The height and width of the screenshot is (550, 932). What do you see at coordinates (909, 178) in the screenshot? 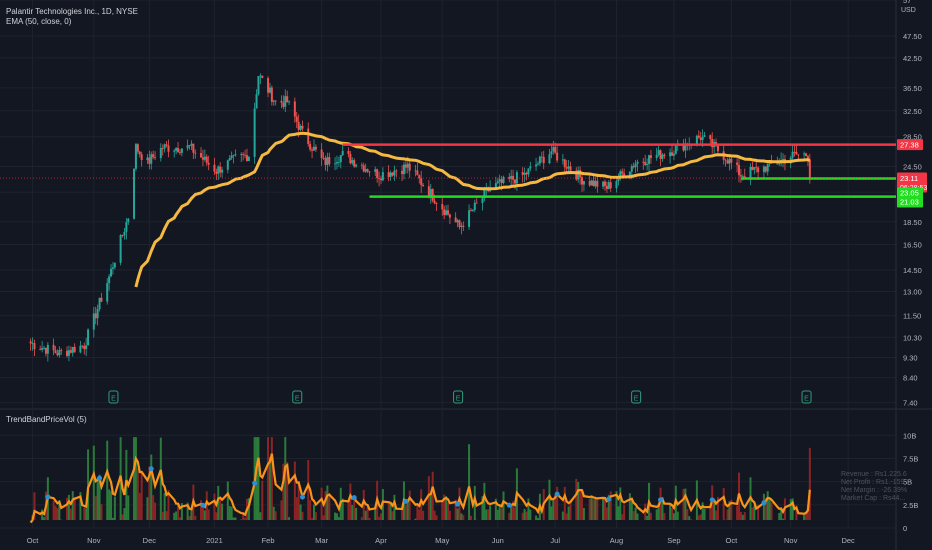
I see `last-price-label: 23.11` at bounding box center [909, 178].